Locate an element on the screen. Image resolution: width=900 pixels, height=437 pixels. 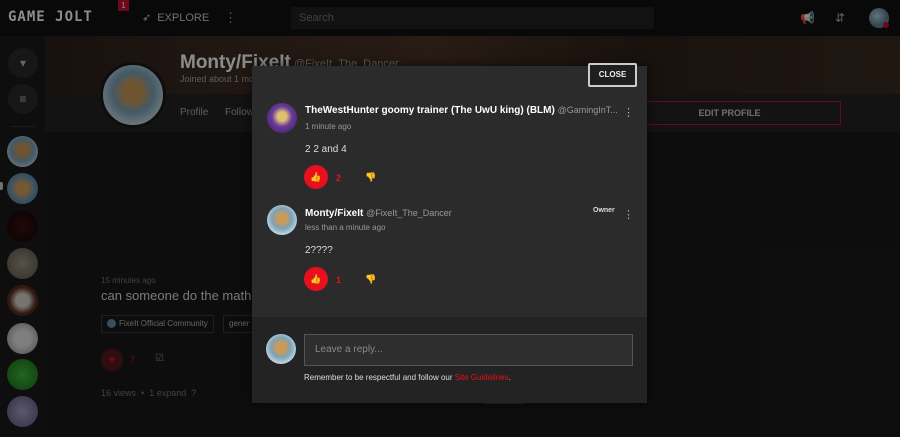
guidelines-prefix: Remember to be respectful and follow our is located at coordinates (379, 377).